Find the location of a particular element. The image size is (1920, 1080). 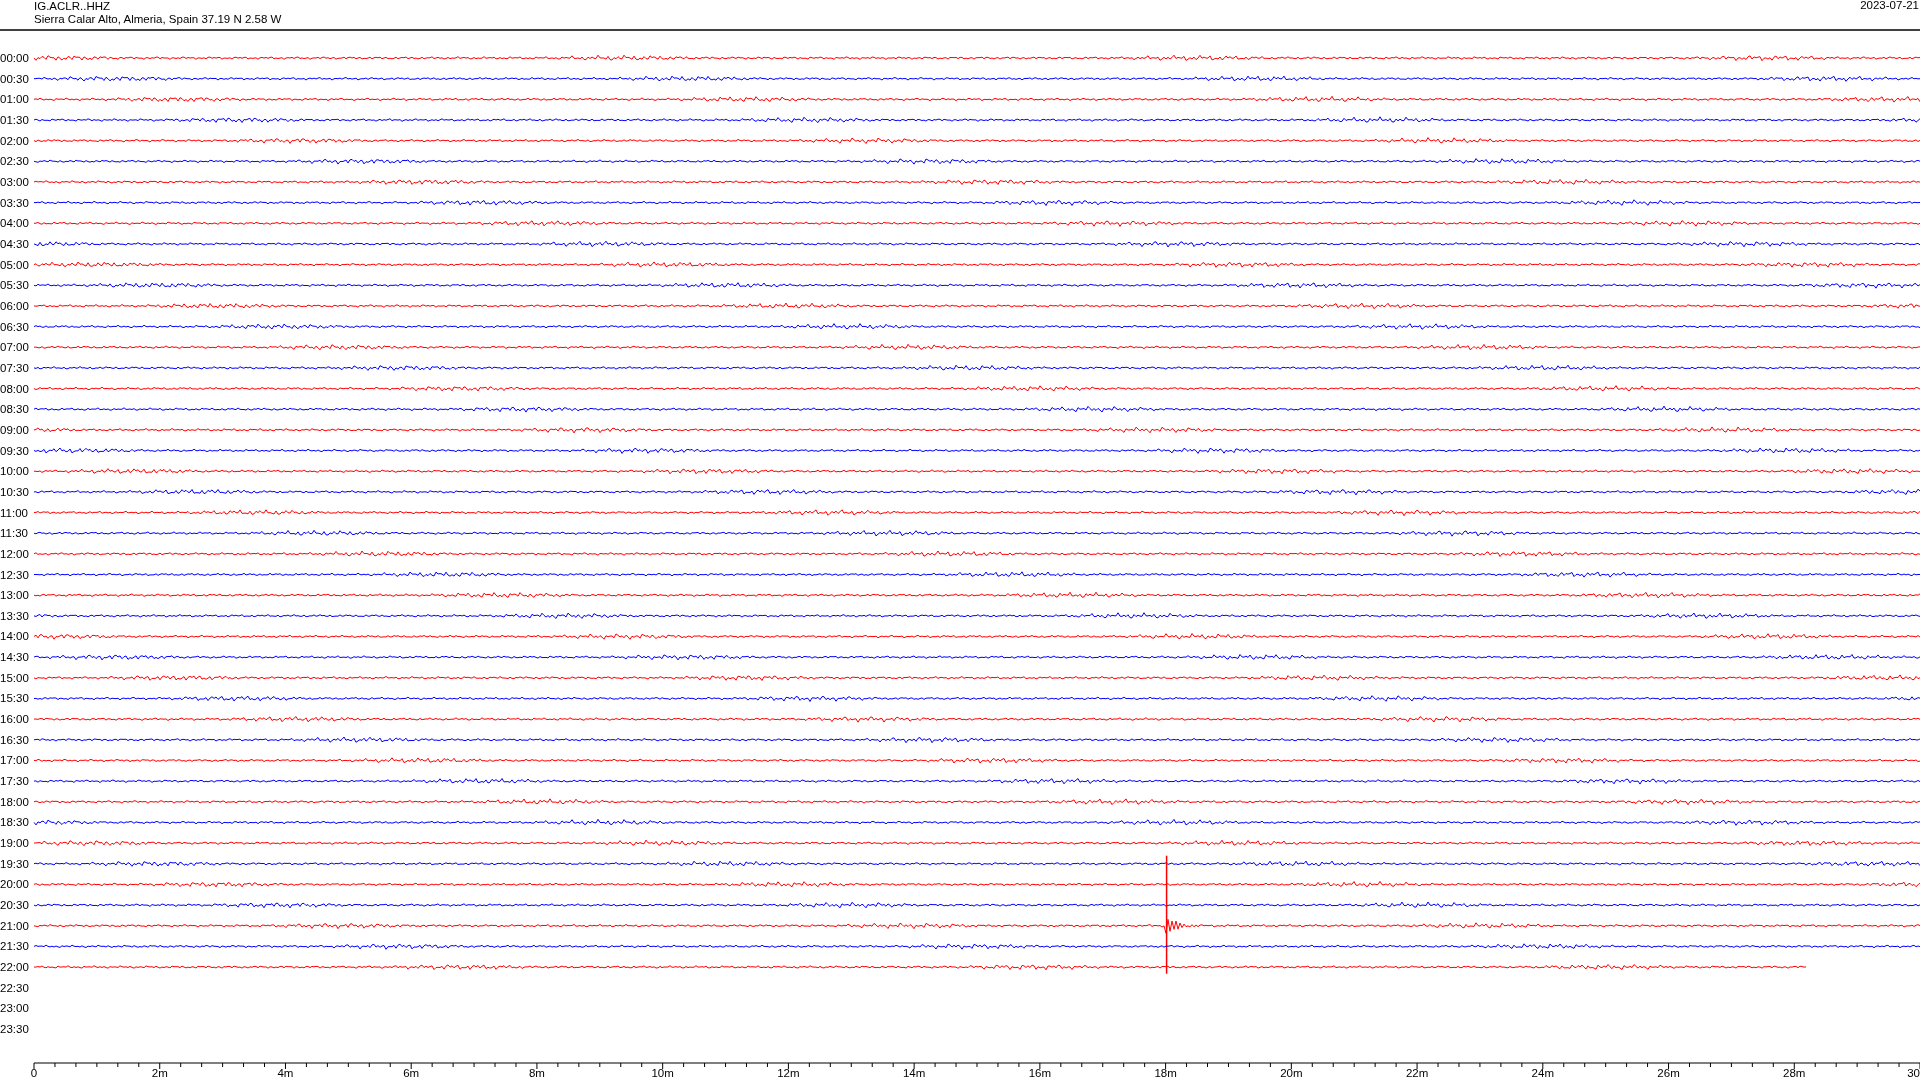

axis-label: 0 is located at coordinates (34, 1073).